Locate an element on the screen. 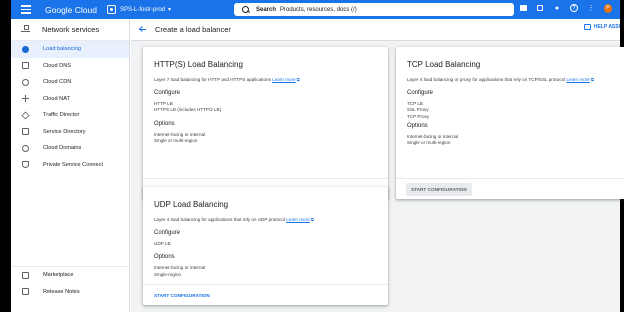 Image resolution: width=624 pixels, height=312 pixels. help-assistant-button: HELP ASSI is located at coordinates (601, 27).